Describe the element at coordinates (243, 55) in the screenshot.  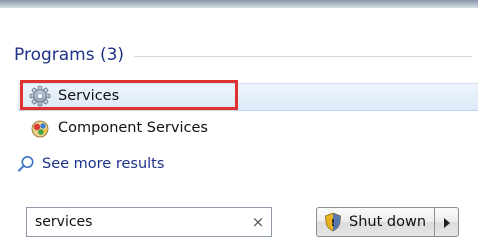
I see `programs-section-header: Programs (3)` at that location.